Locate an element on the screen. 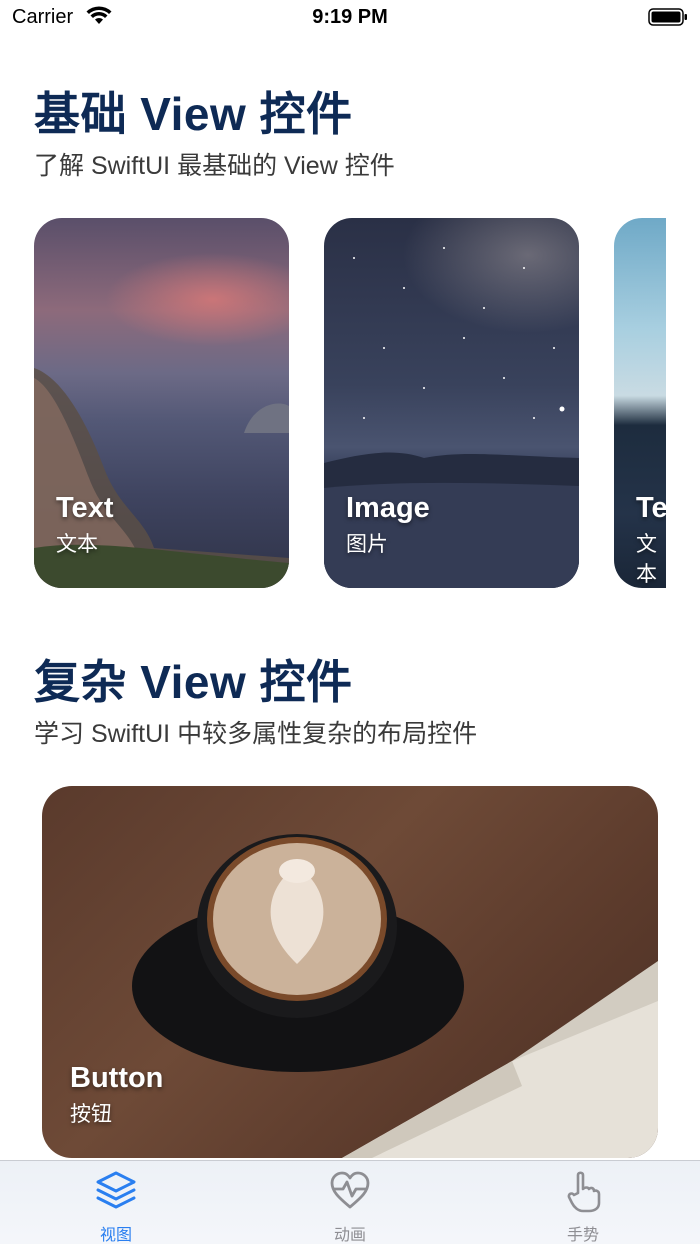 This screenshot has width=700, height=1244. section-subtitle-complex: 学习 SwiftUI 中较多属性复杂的布局控件 is located at coordinates (256, 734).